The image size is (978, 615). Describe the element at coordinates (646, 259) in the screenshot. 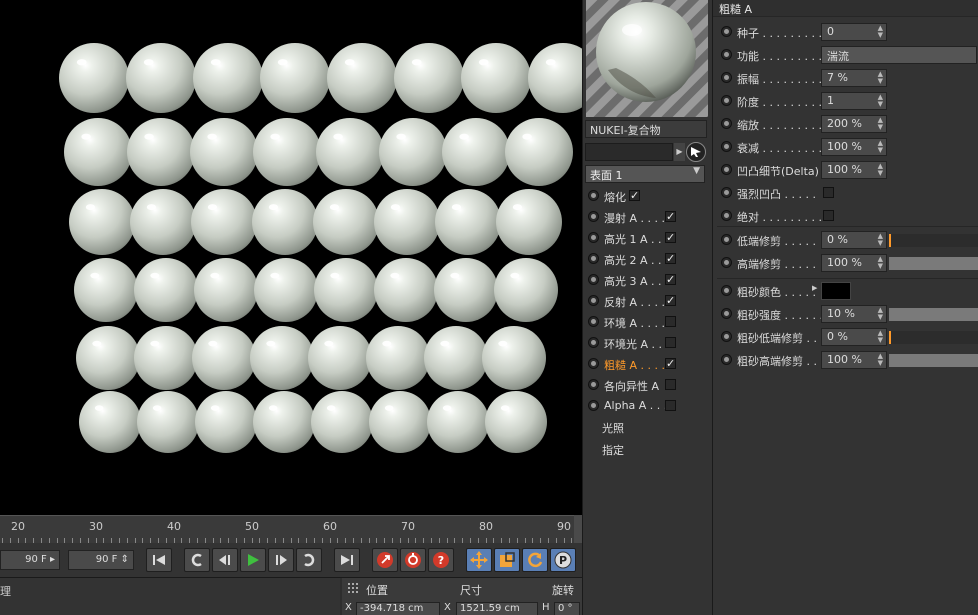

I see `channel-item: 高光 2 A . . ✓` at that location.